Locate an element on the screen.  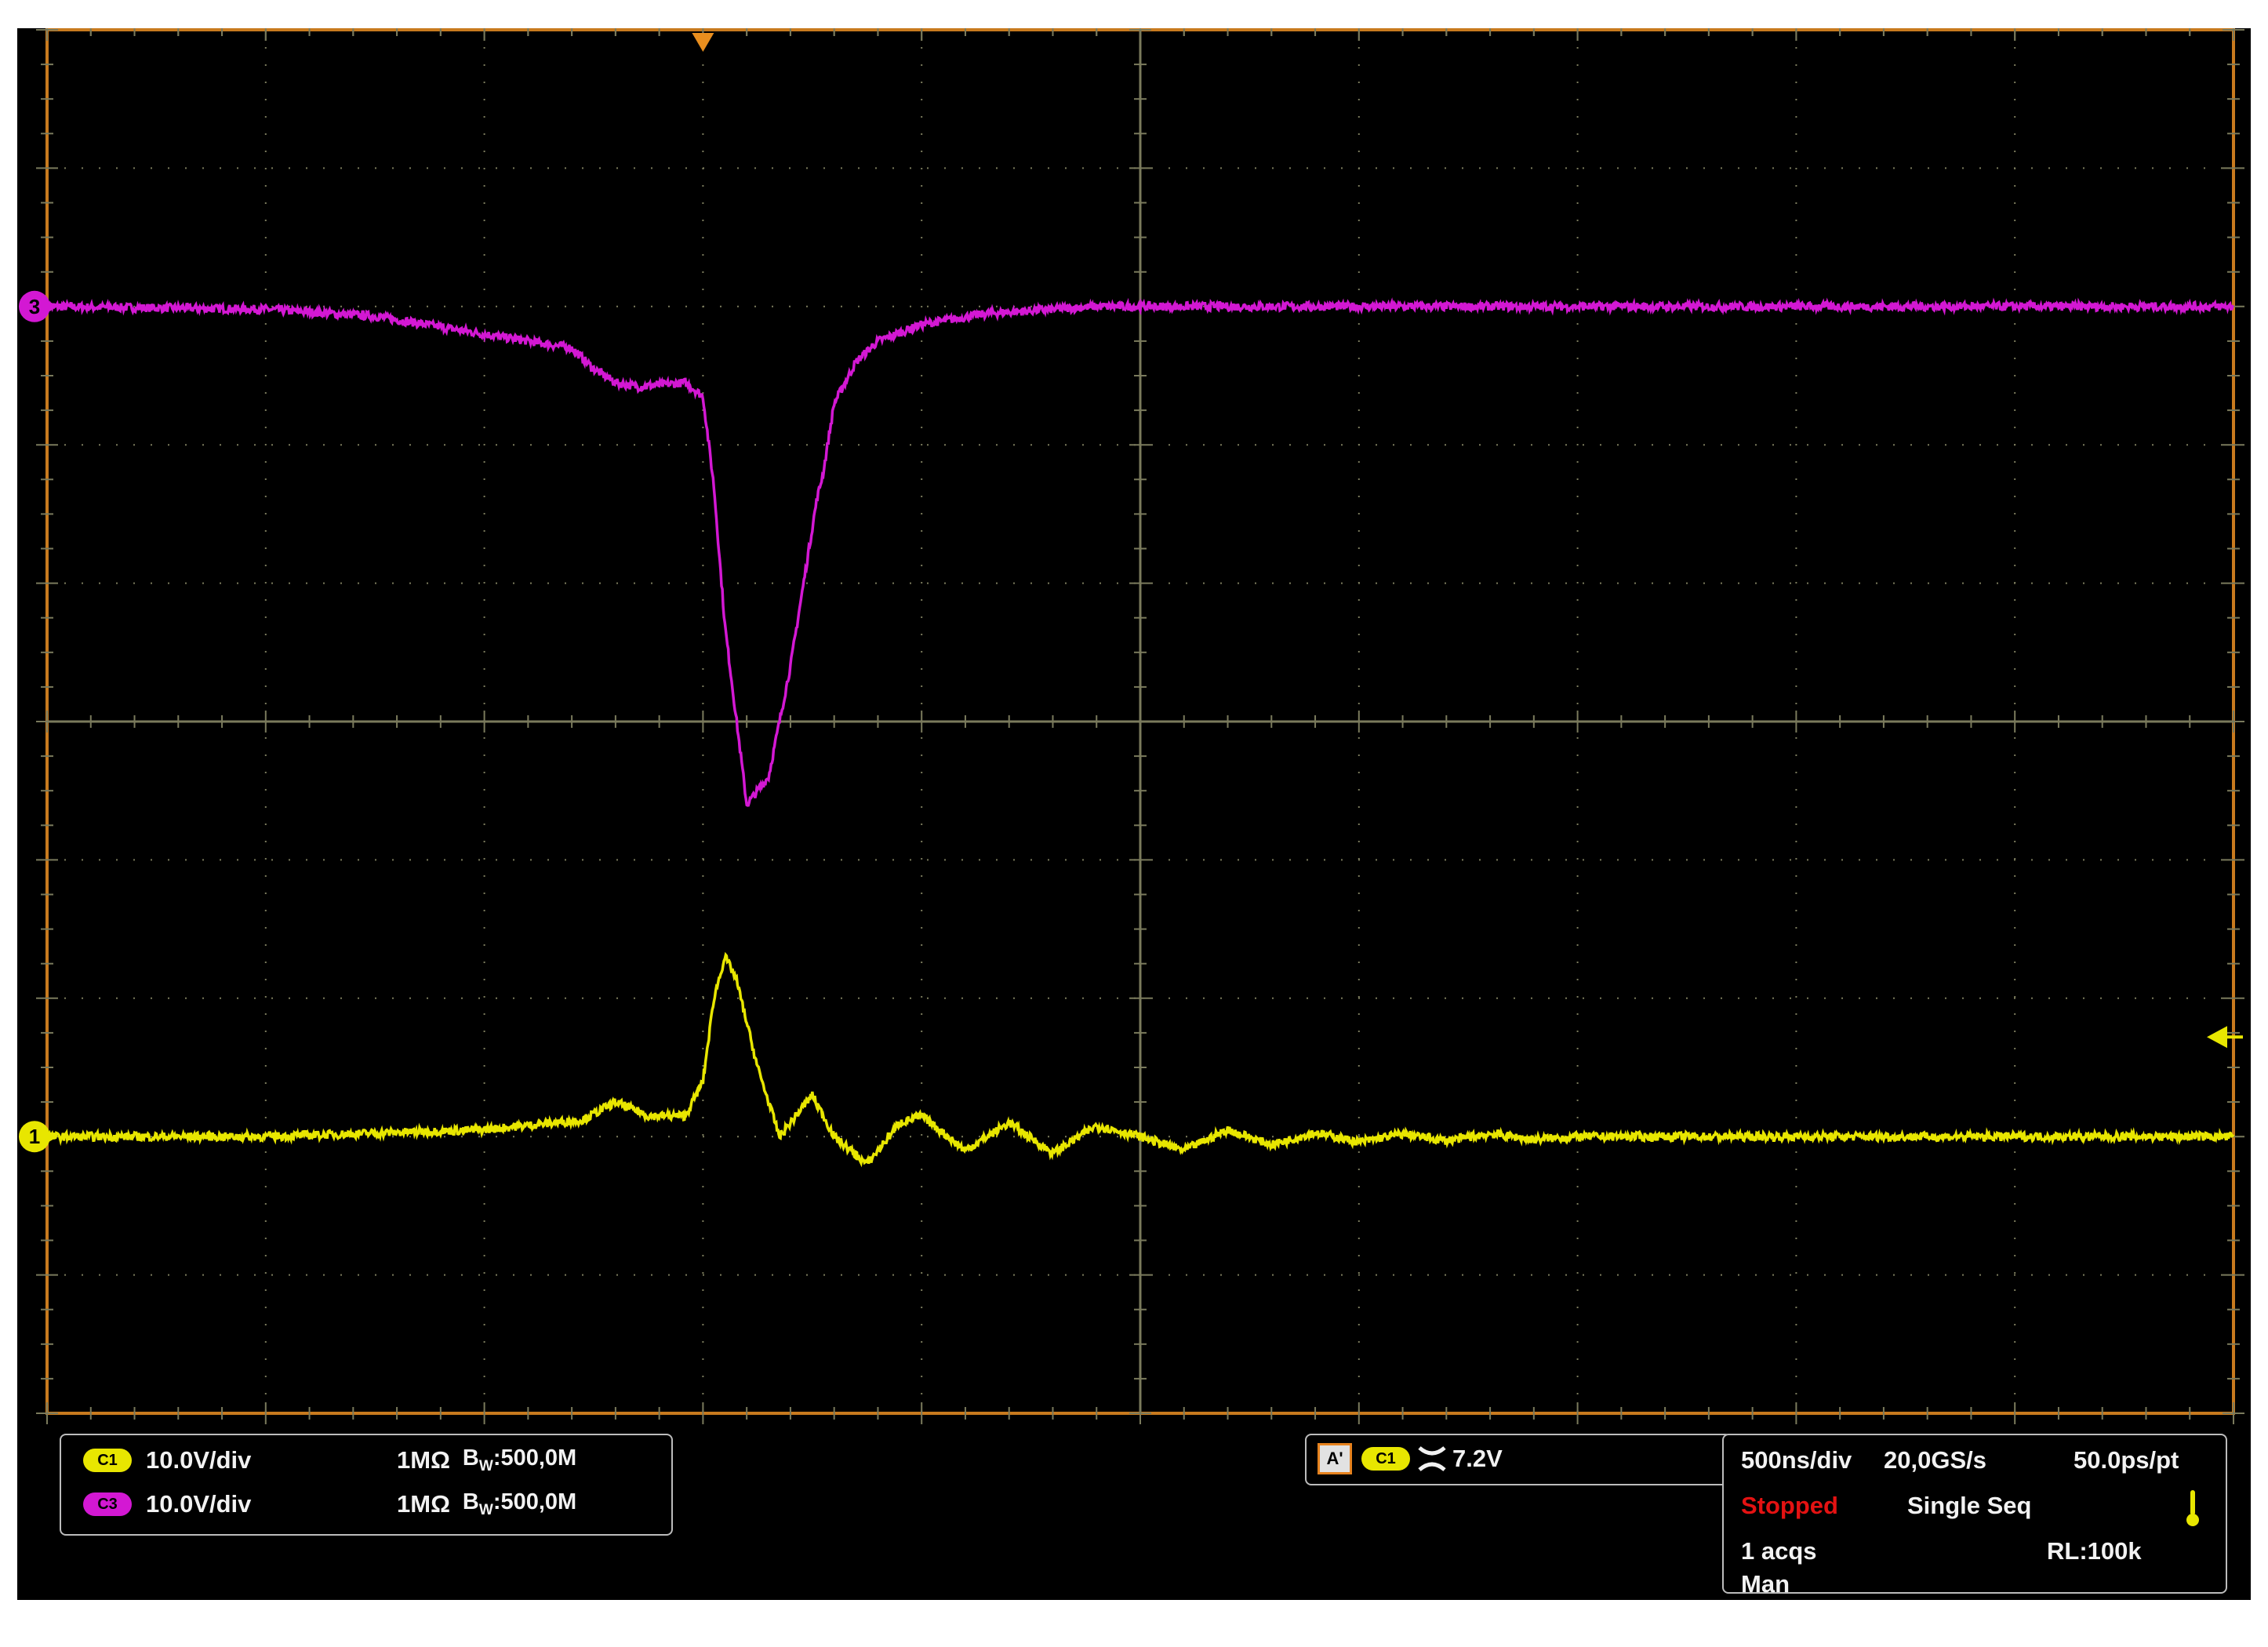
channel-badge-c1: C1 is located at coordinates (107, 1460).